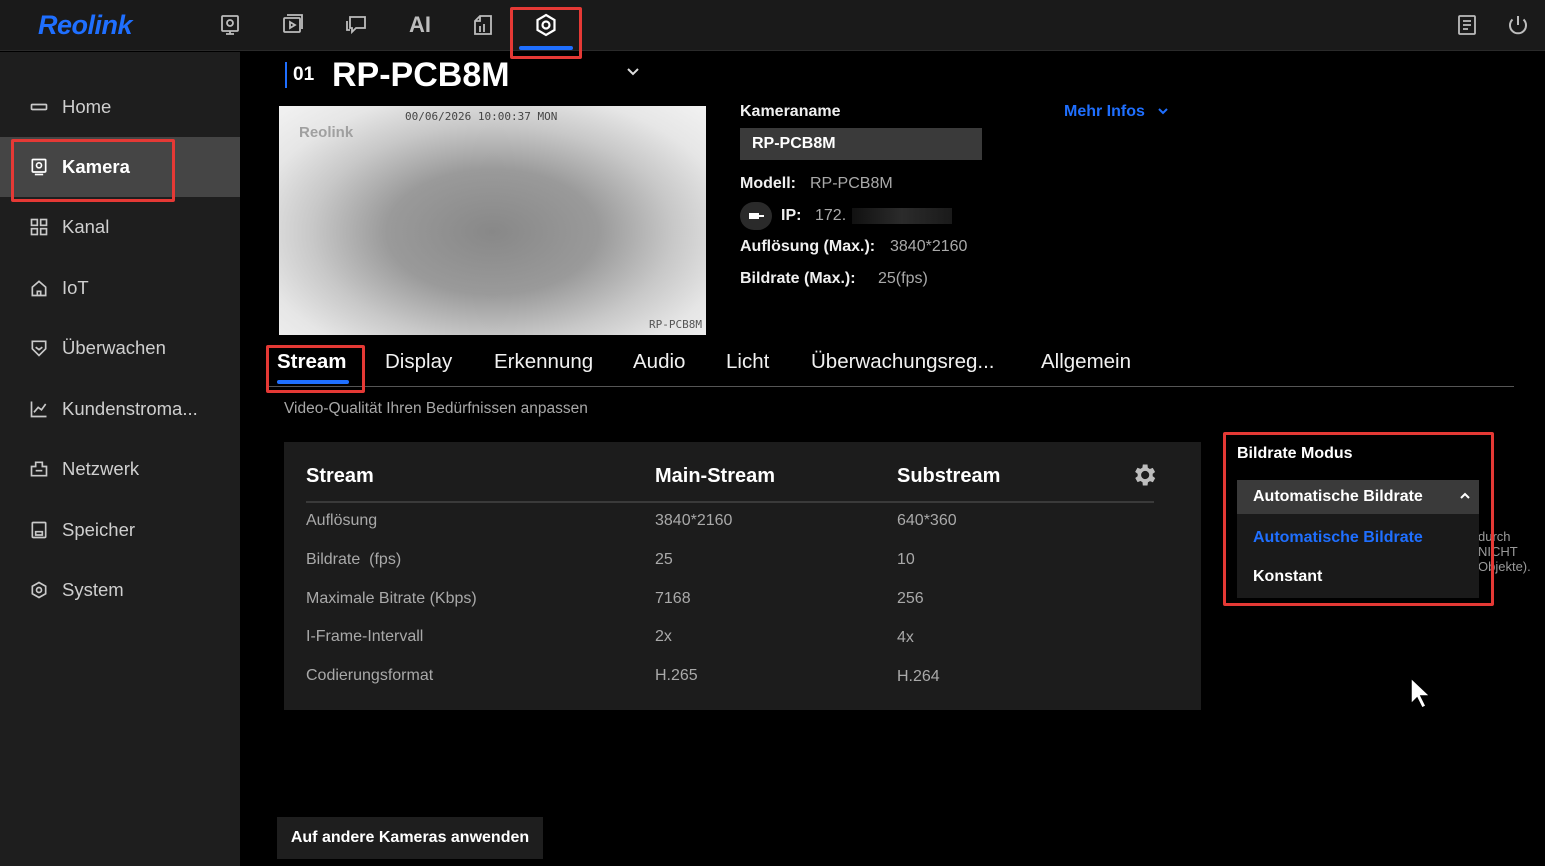  What do you see at coordinates (1287, 577) in the screenshot?
I see `option-konstant: Konstant` at bounding box center [1287, 577].